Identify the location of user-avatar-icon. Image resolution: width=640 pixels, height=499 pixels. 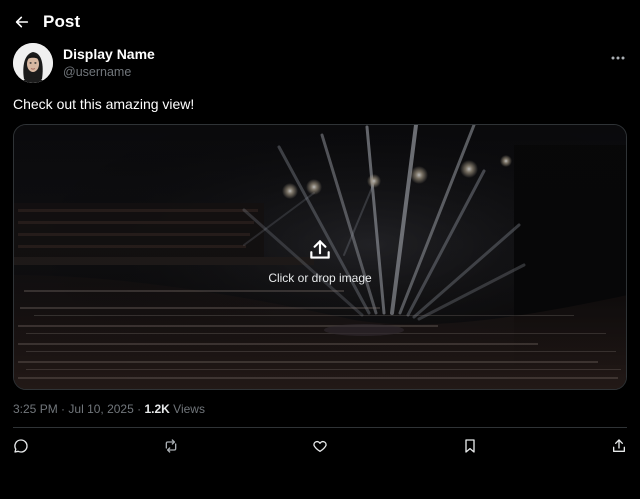
(33, 63).